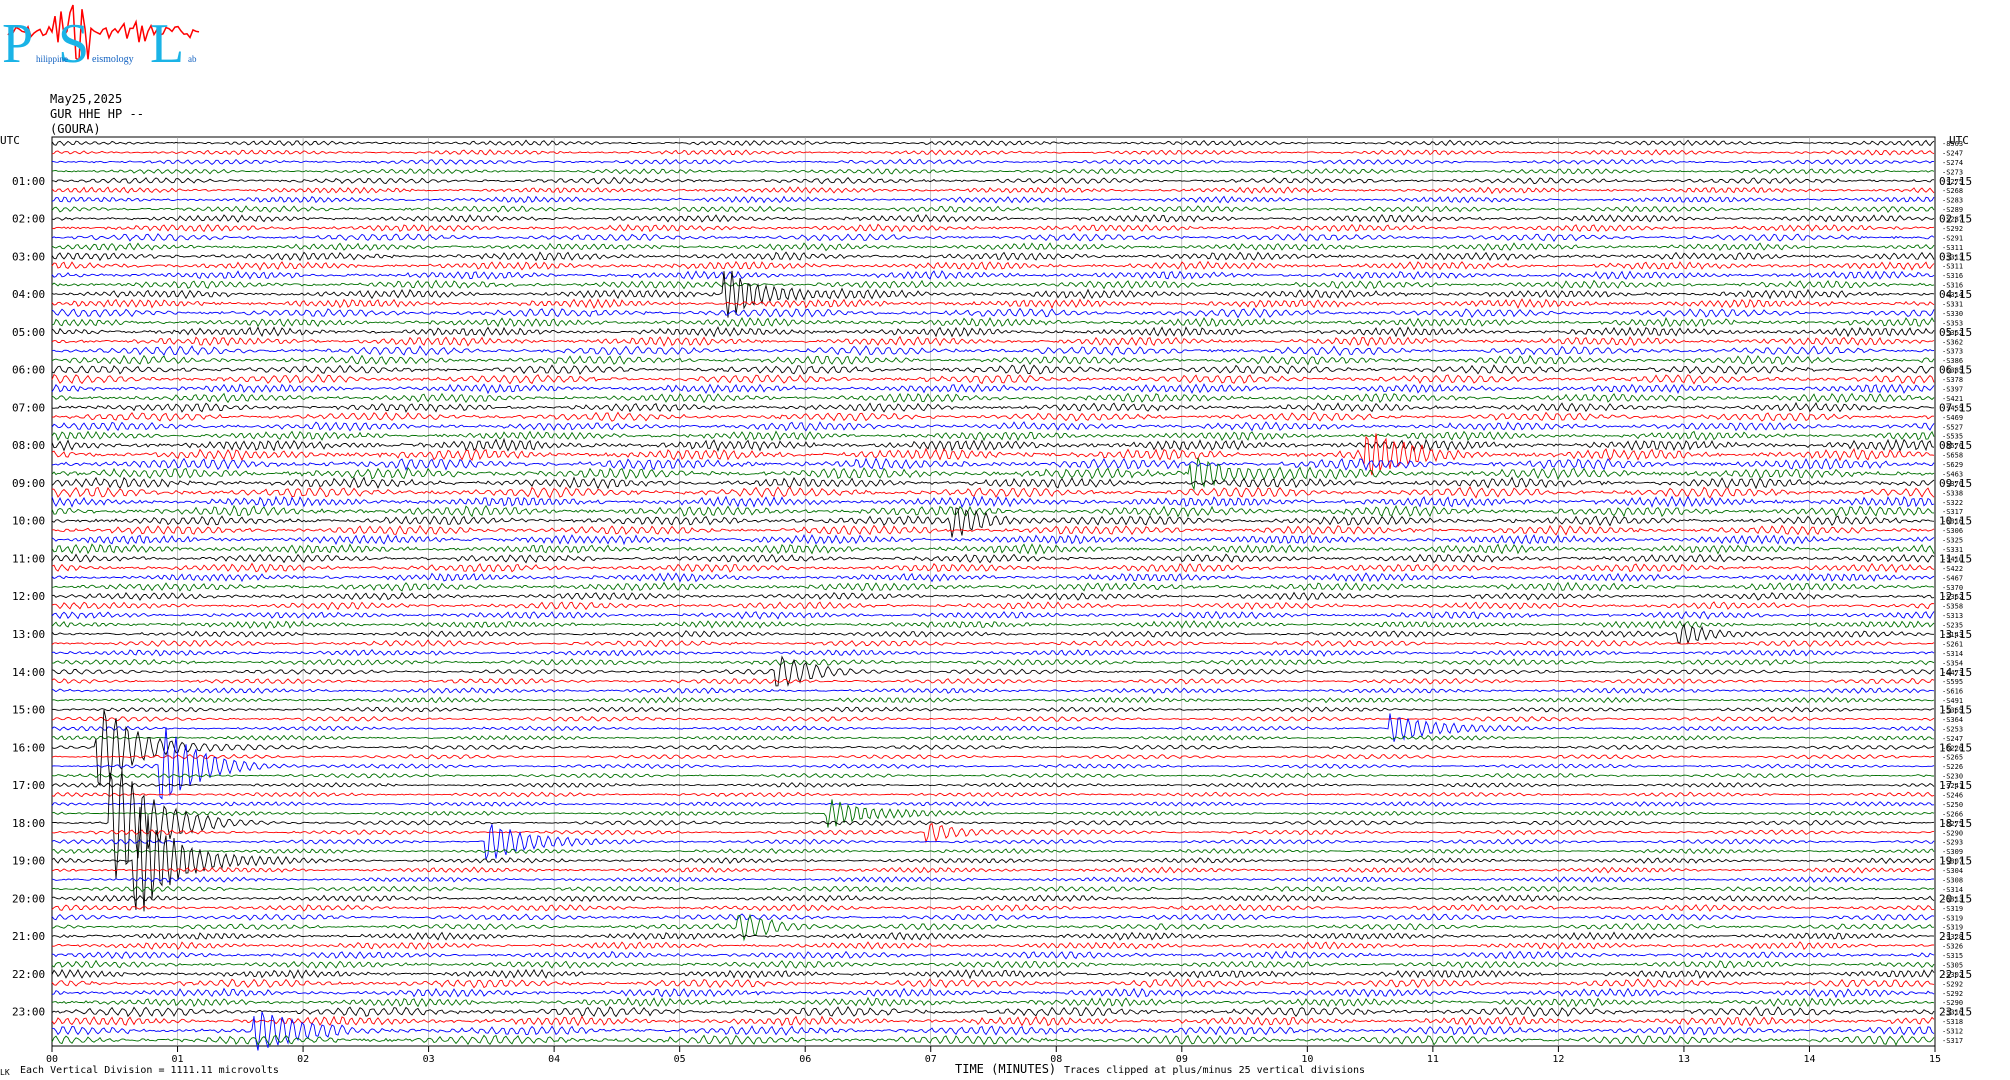 This screenshot has width=2010, height=1080. What do you see at coordinates (1952, 342) in the screenshot?
I see `trace-mean-label: -S362` at bounding box center [1952, 342].